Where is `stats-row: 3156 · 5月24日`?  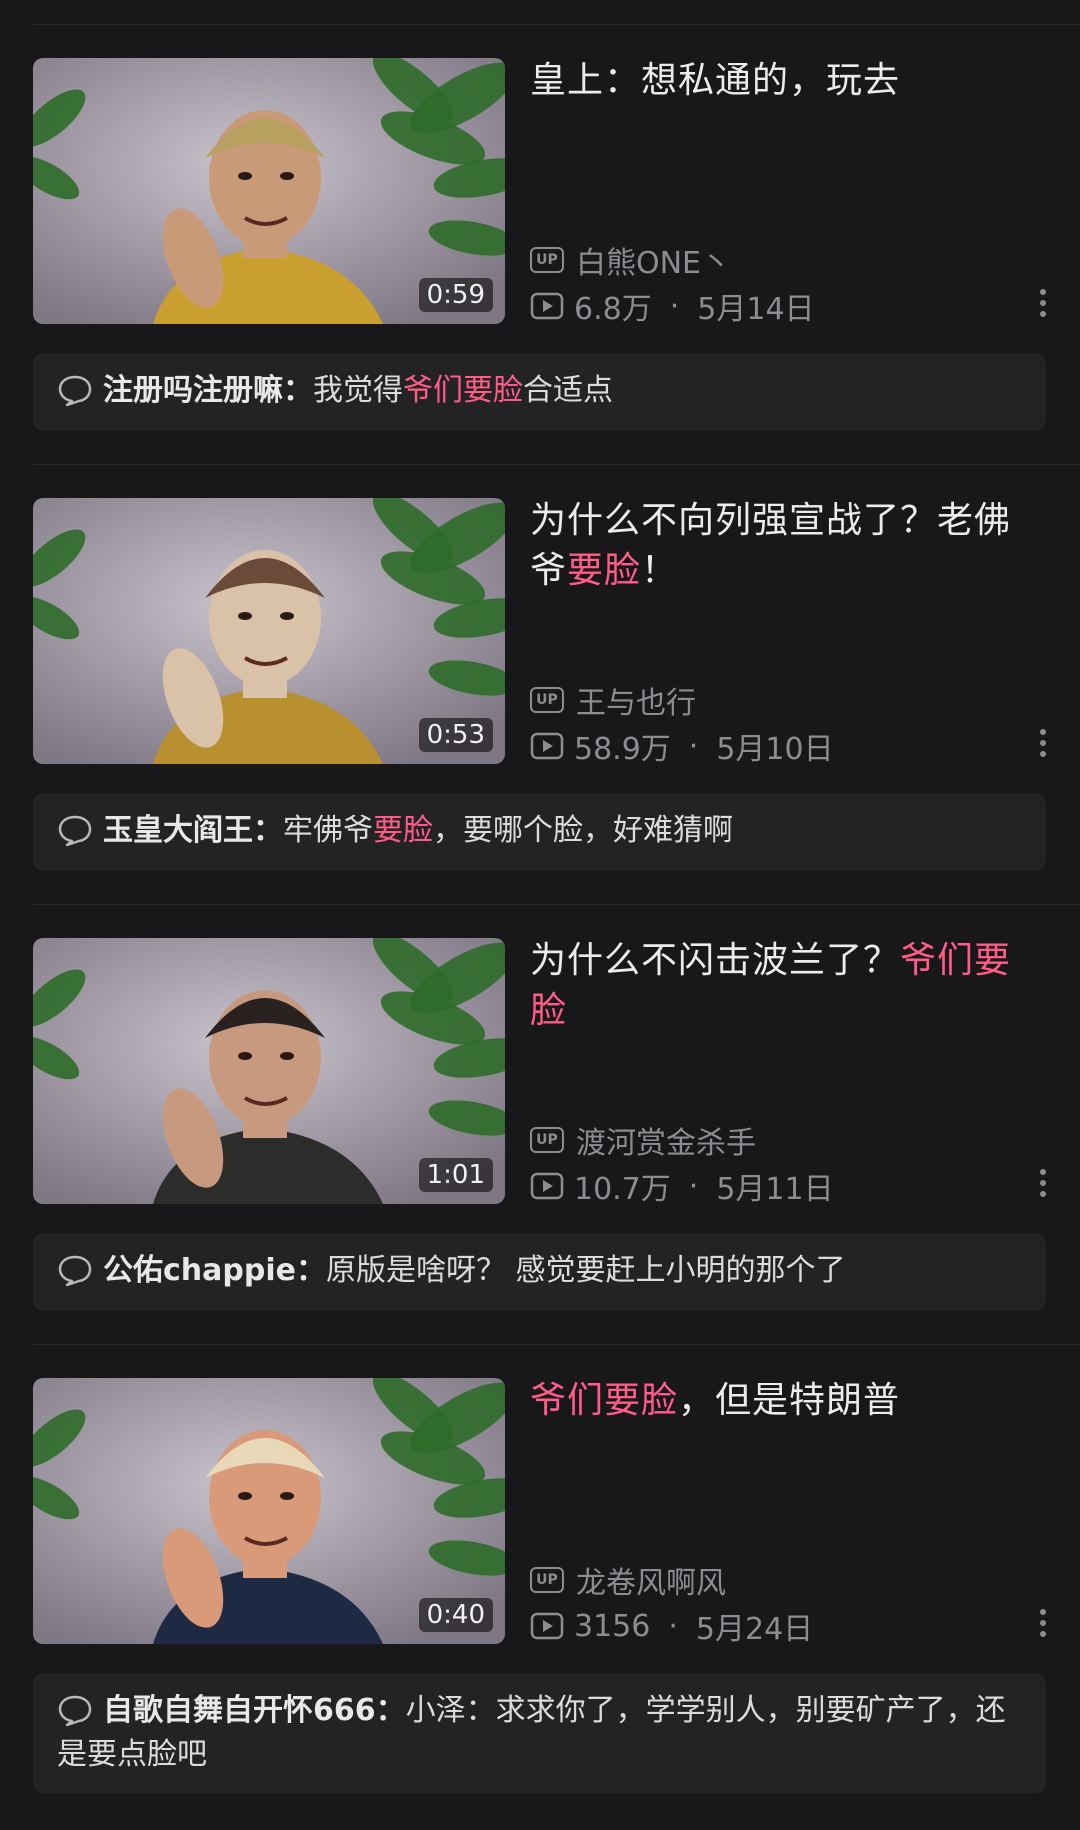
stats-row: 3156 · 5月24日 is located at coordinates (671, 1626).